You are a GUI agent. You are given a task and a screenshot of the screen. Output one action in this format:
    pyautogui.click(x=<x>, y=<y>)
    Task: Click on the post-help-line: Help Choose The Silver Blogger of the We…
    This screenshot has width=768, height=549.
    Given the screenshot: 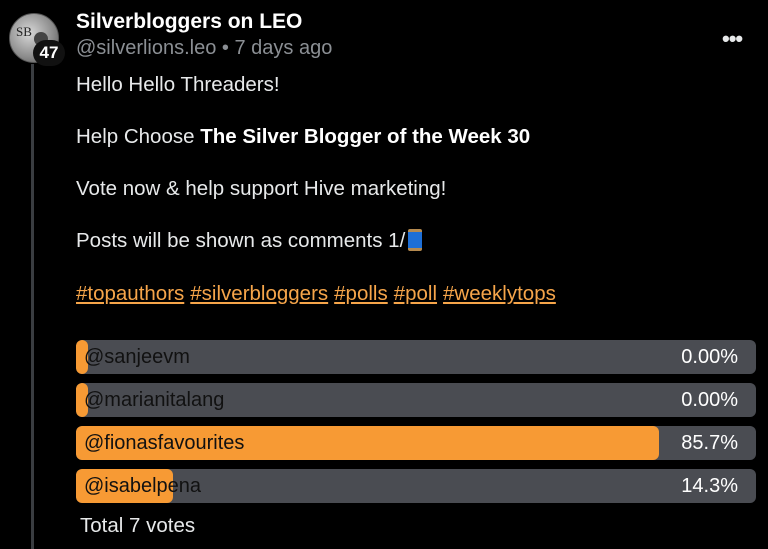 What is the action you would take?
    pyautogui.click(x=303, y=137)
    